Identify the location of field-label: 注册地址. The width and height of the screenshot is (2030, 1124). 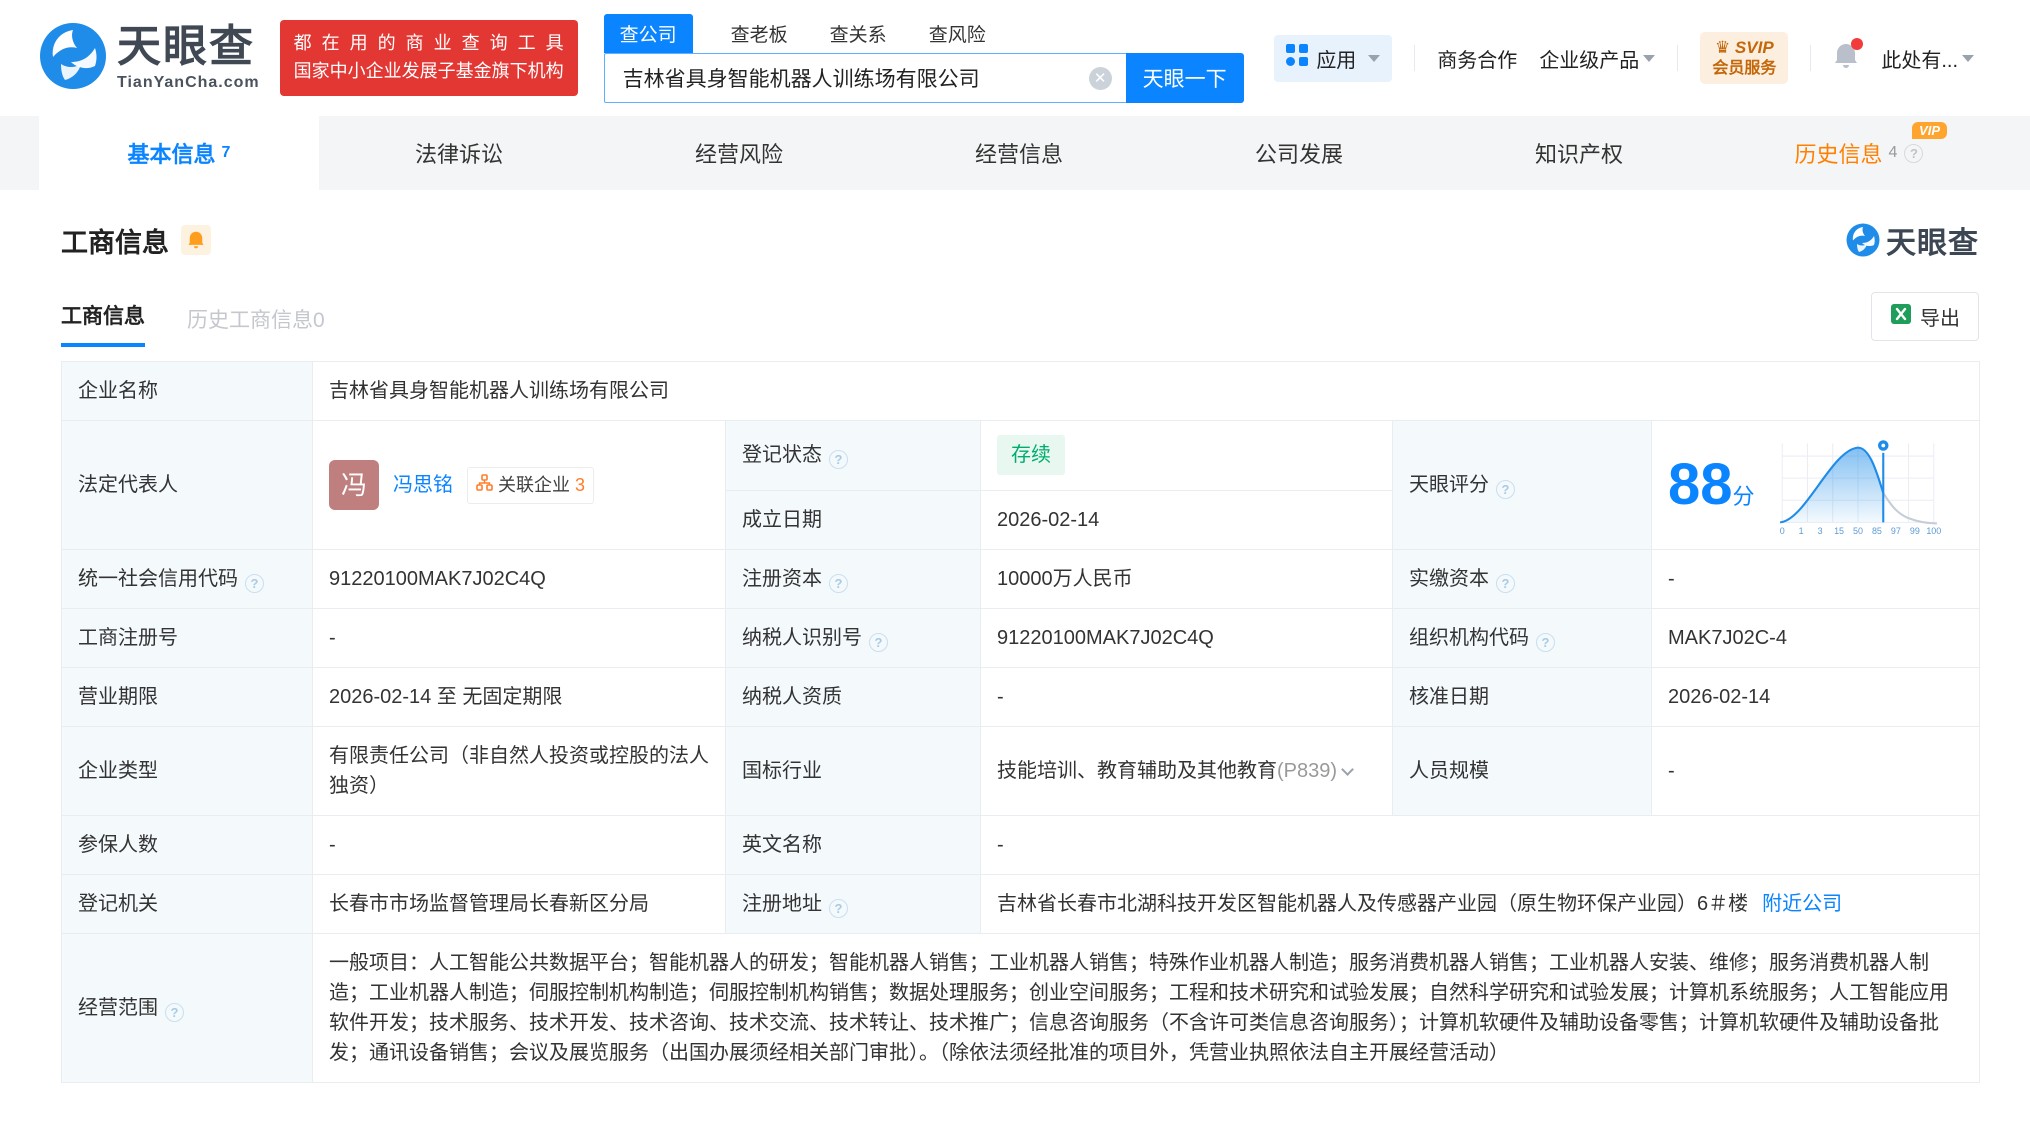
(853, 904).